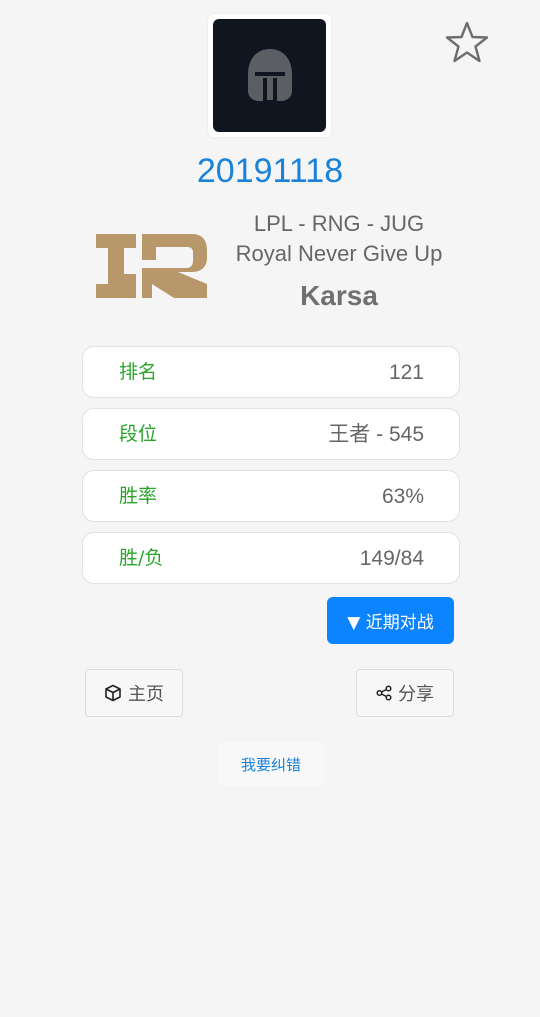 The image size is (540, 1017). What do you see at coordinates (416, 694) in the screenshot?
I see `share-label: 分享` at bounding box center [416, 694].